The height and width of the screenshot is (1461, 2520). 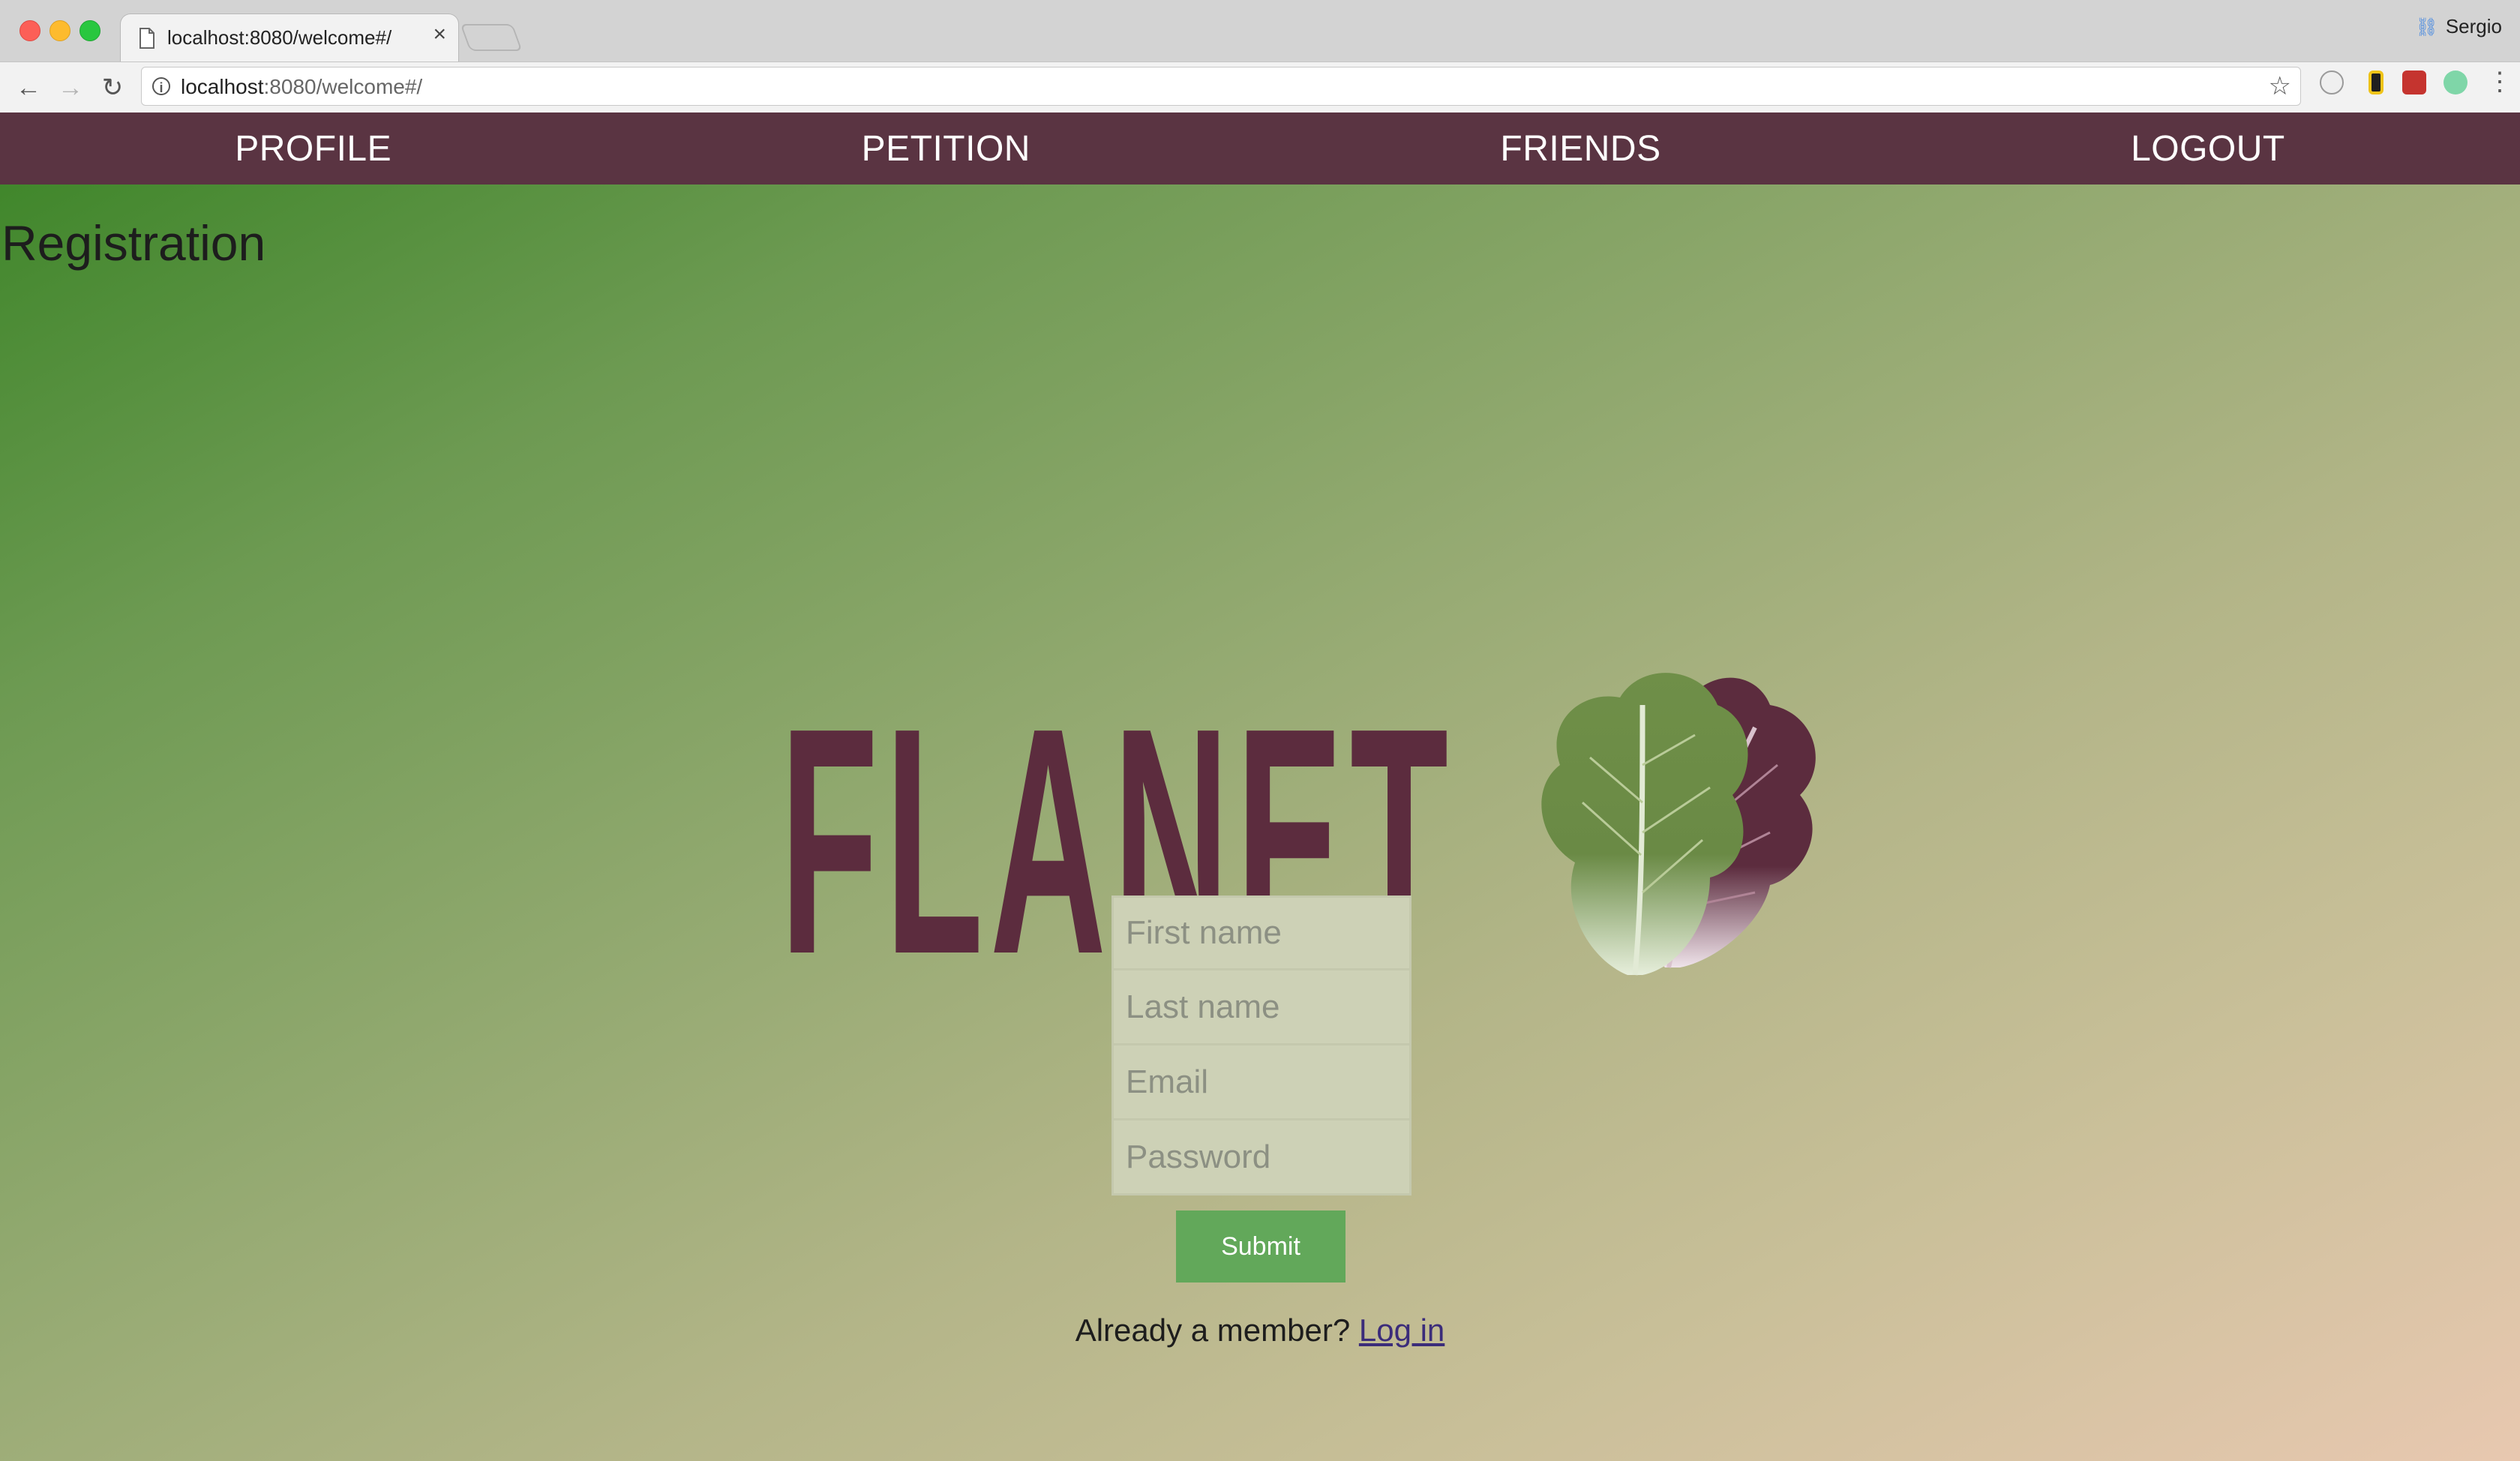 What do you see at coordinates (60, 30) in the screenshot?
I see `minimize-window-button` at bounding box center [60, 30].